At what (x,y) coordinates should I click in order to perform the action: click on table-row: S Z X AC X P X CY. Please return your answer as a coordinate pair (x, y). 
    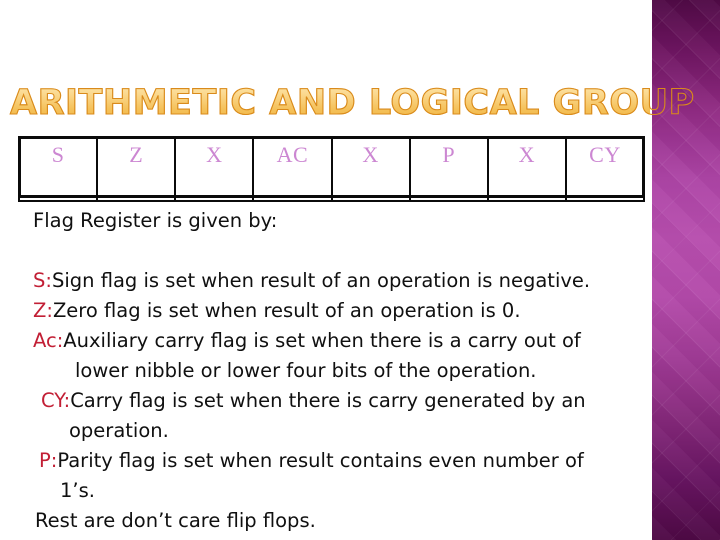
    Looking at the image, I should click on (331, 169).